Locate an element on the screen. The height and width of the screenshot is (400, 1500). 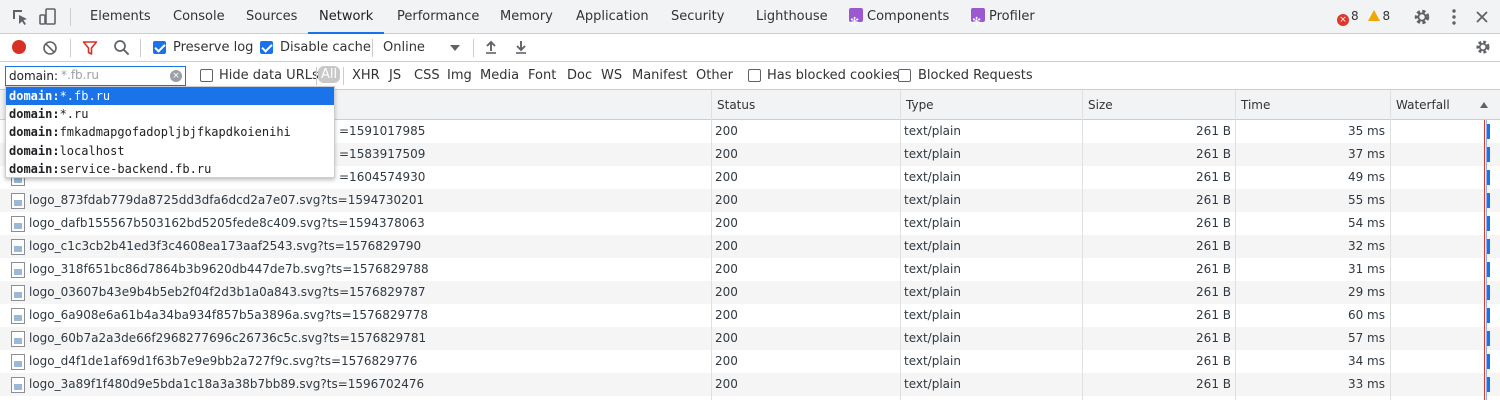
type-filter-img: Img is located at coordinates (459, 75).